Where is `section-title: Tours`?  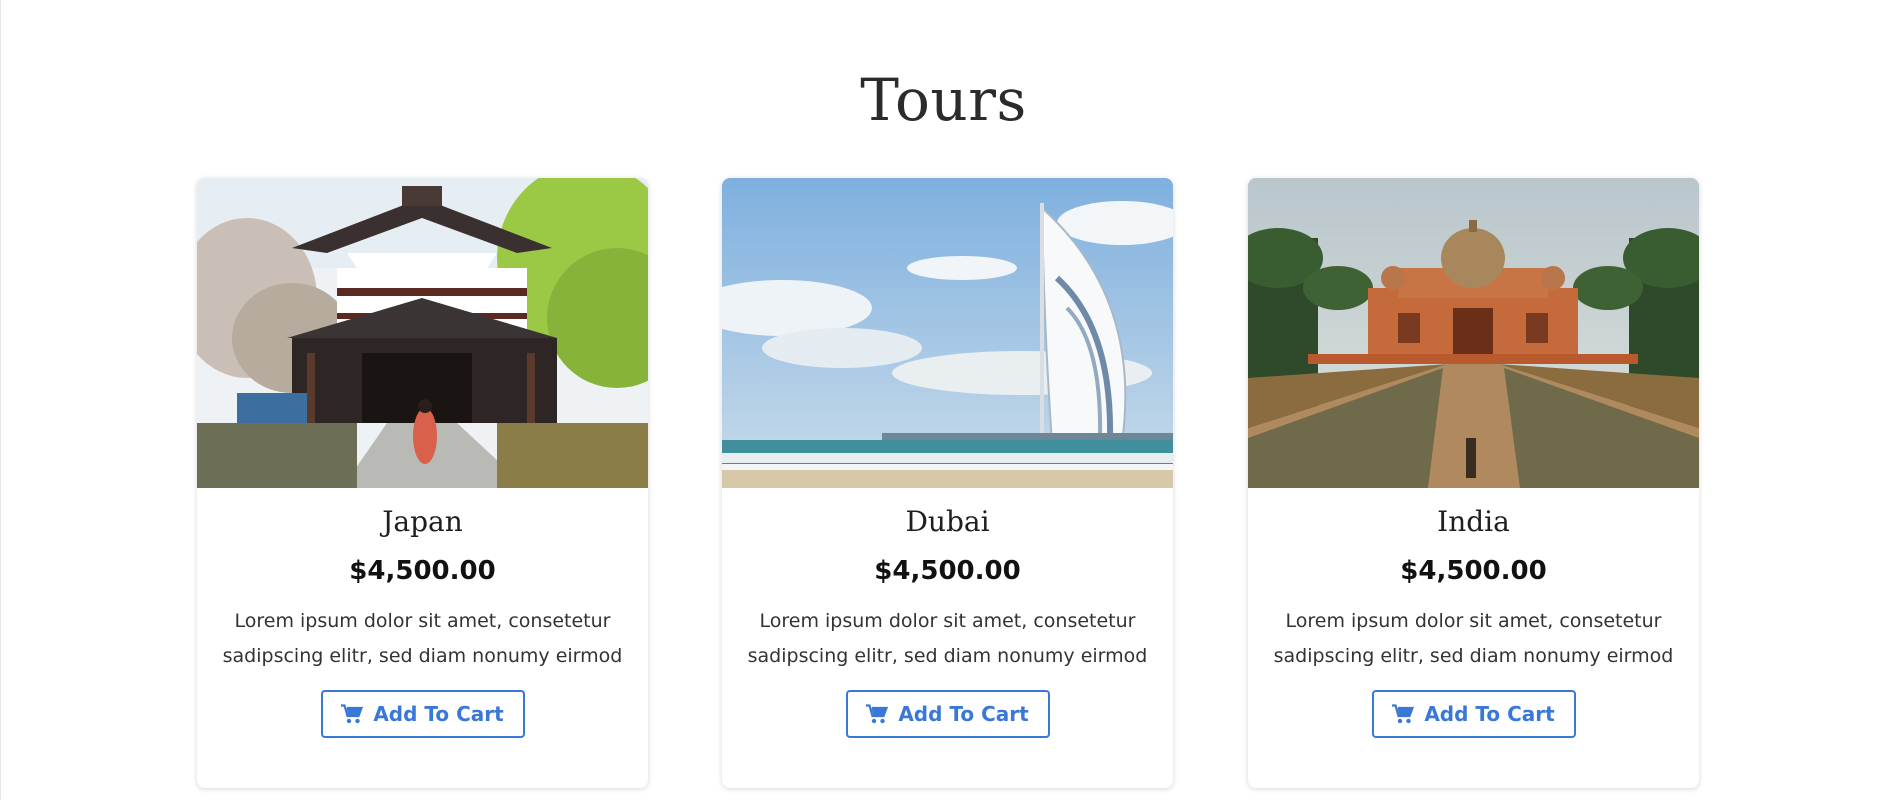 section-title: Tours is located at coordinates (943, 99).